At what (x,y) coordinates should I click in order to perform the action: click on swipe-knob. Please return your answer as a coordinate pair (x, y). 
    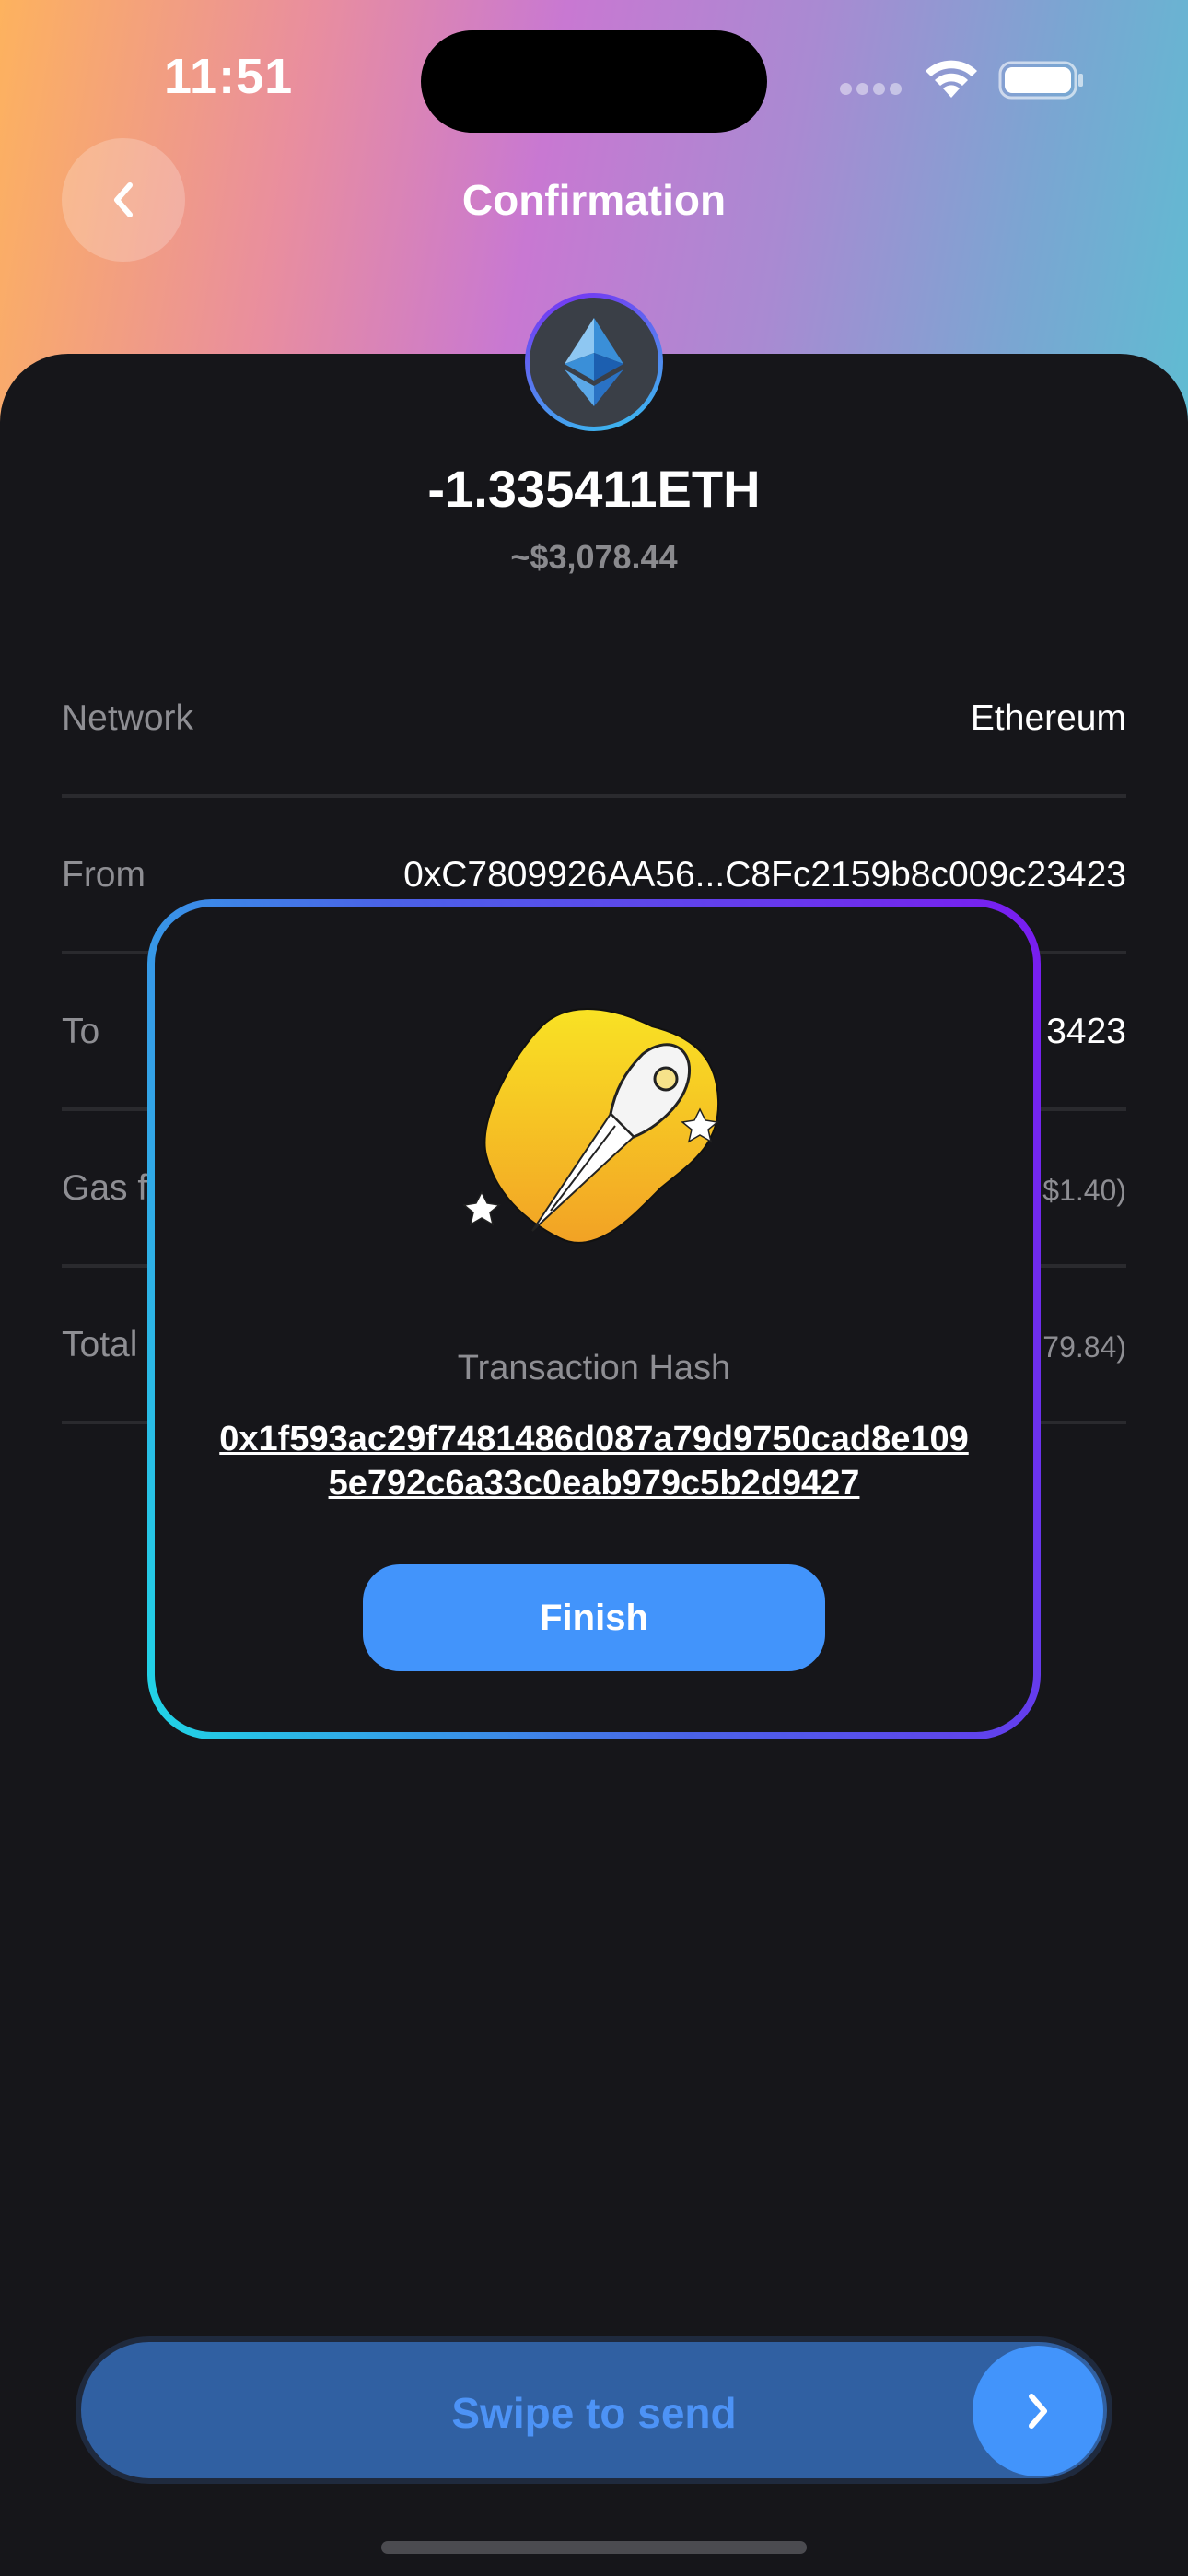
    Looking at the image, I should click on (1038, 2411).